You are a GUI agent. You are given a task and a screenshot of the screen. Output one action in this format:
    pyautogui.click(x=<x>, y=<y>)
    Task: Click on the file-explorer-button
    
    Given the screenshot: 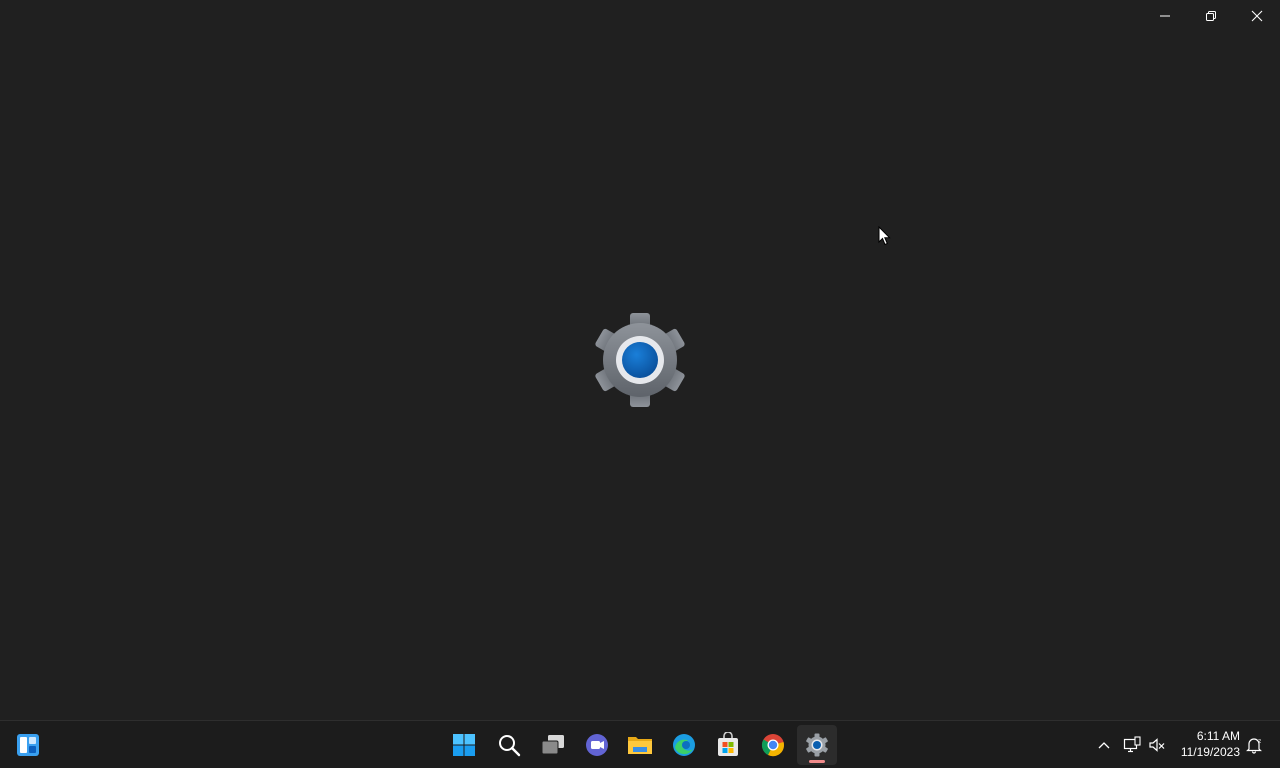 What is the action you would take?
    pyautogui.click(x=640, y=745)
    